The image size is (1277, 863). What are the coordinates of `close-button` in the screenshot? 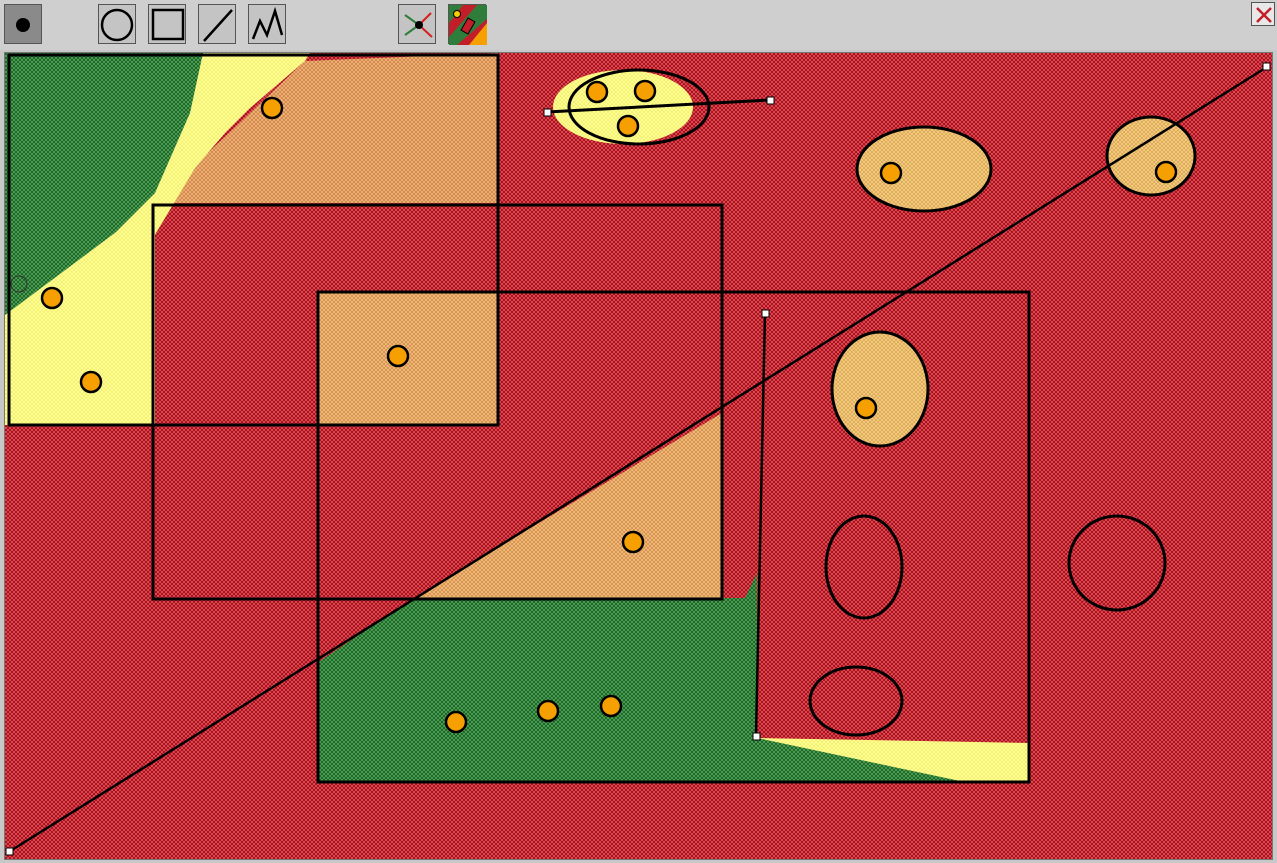 It's located at (1263, 14).